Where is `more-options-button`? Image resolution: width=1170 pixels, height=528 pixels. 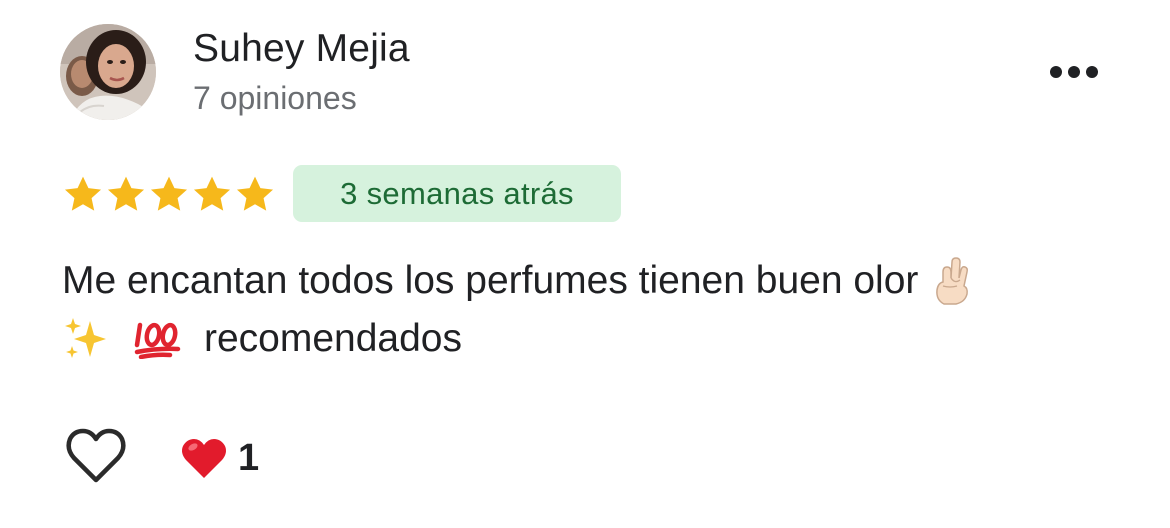
more-options-button is located at coordinates (1074, 72).